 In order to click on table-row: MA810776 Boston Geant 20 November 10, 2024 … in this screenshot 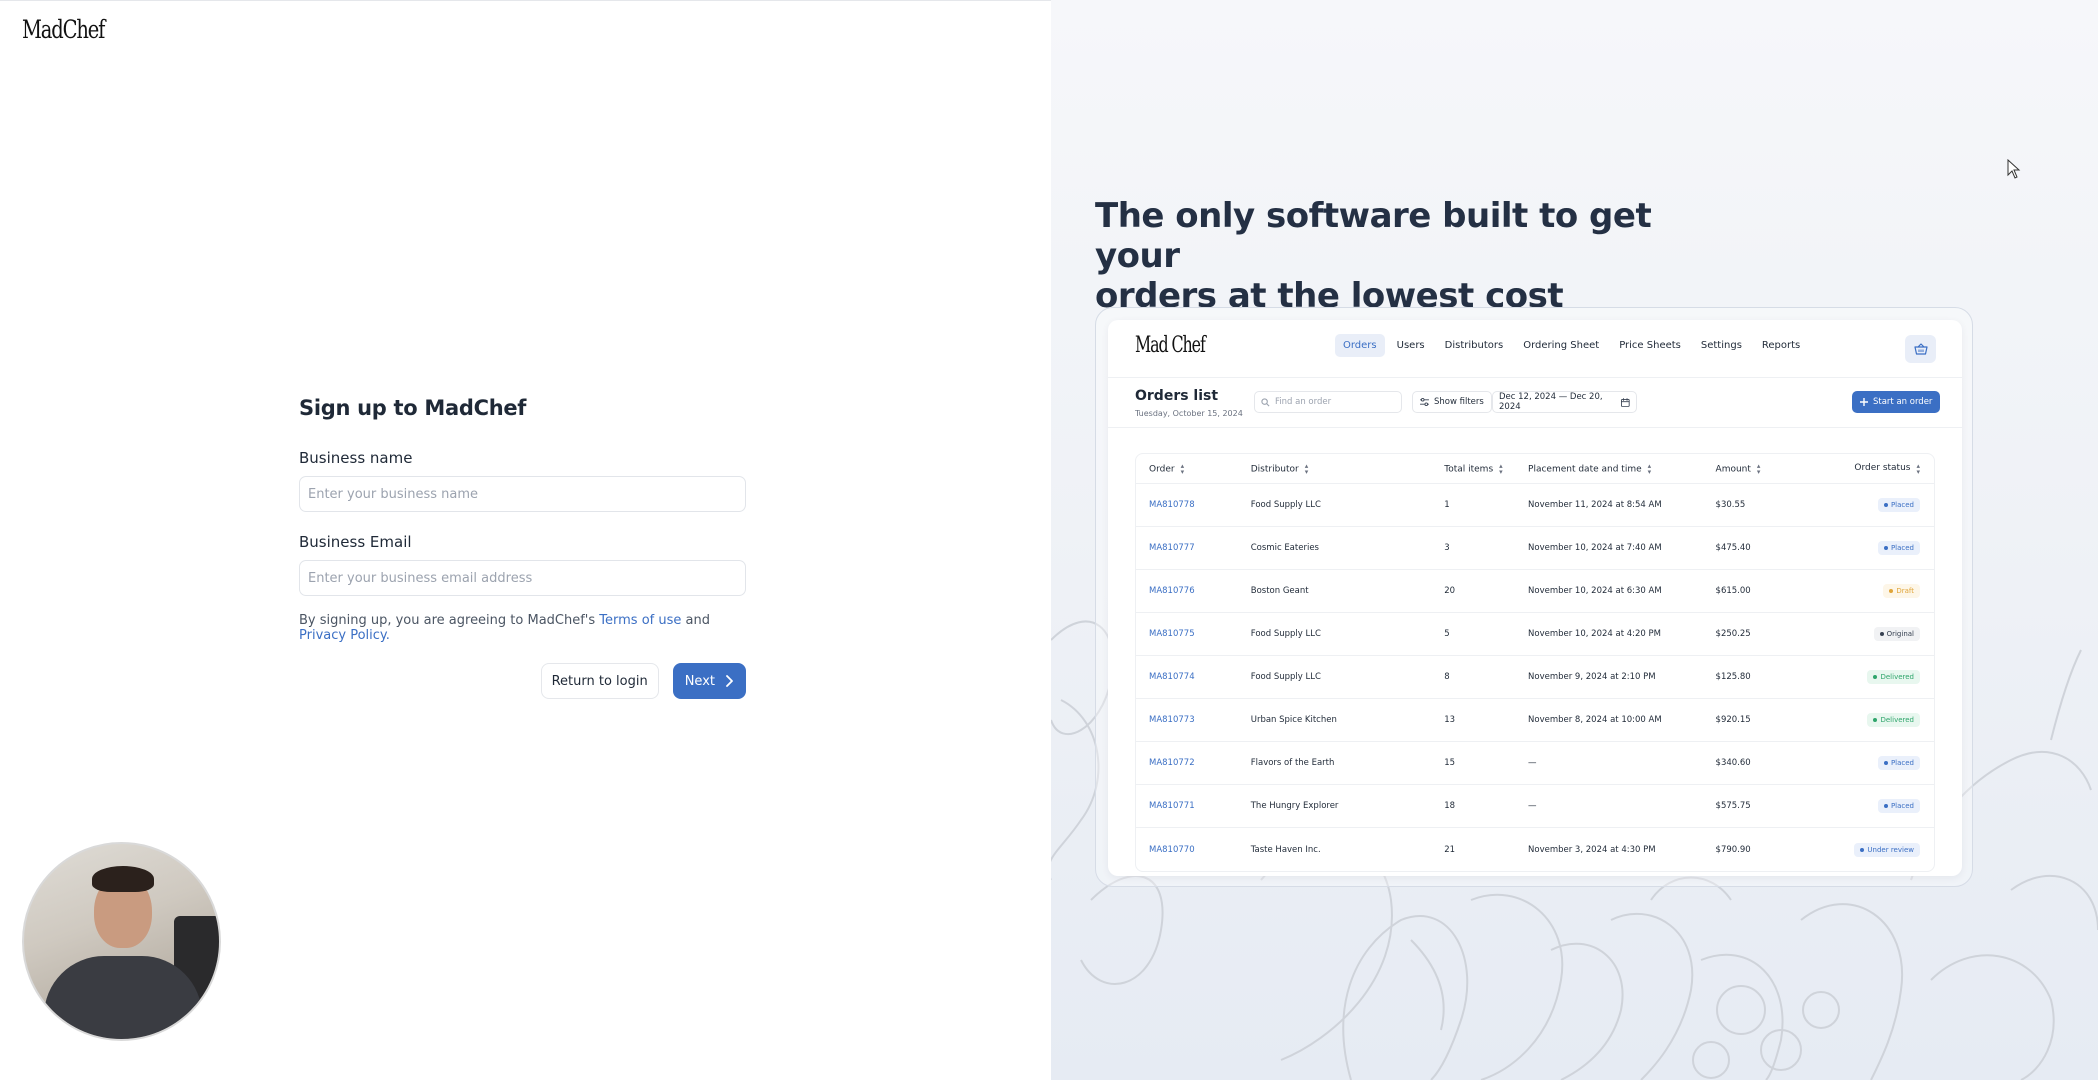, I will do `click(1535, 591)`.